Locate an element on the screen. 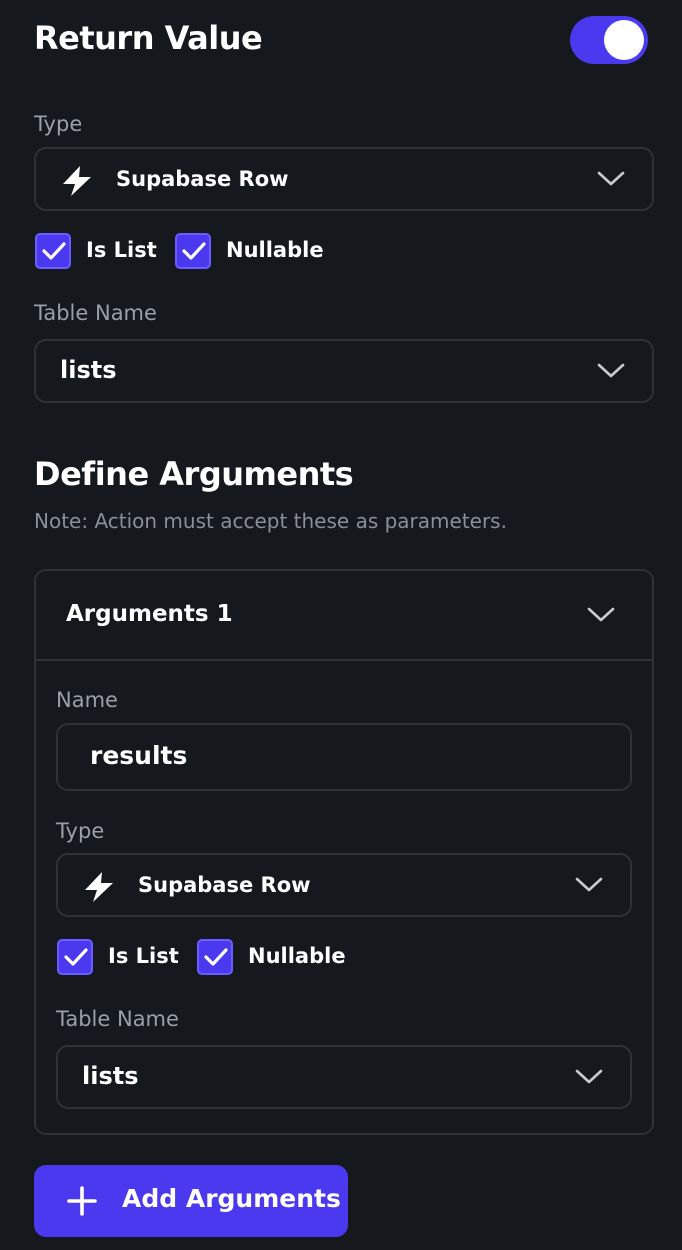  argument-table-name-value: lists is located at coordinates (110, 1076).